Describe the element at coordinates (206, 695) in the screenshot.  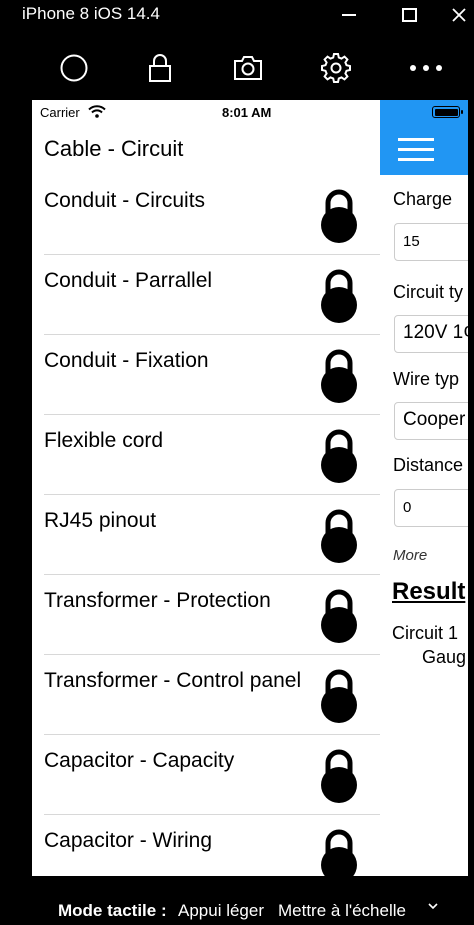
I see `list-item: Transformer - Control panel` at that location.